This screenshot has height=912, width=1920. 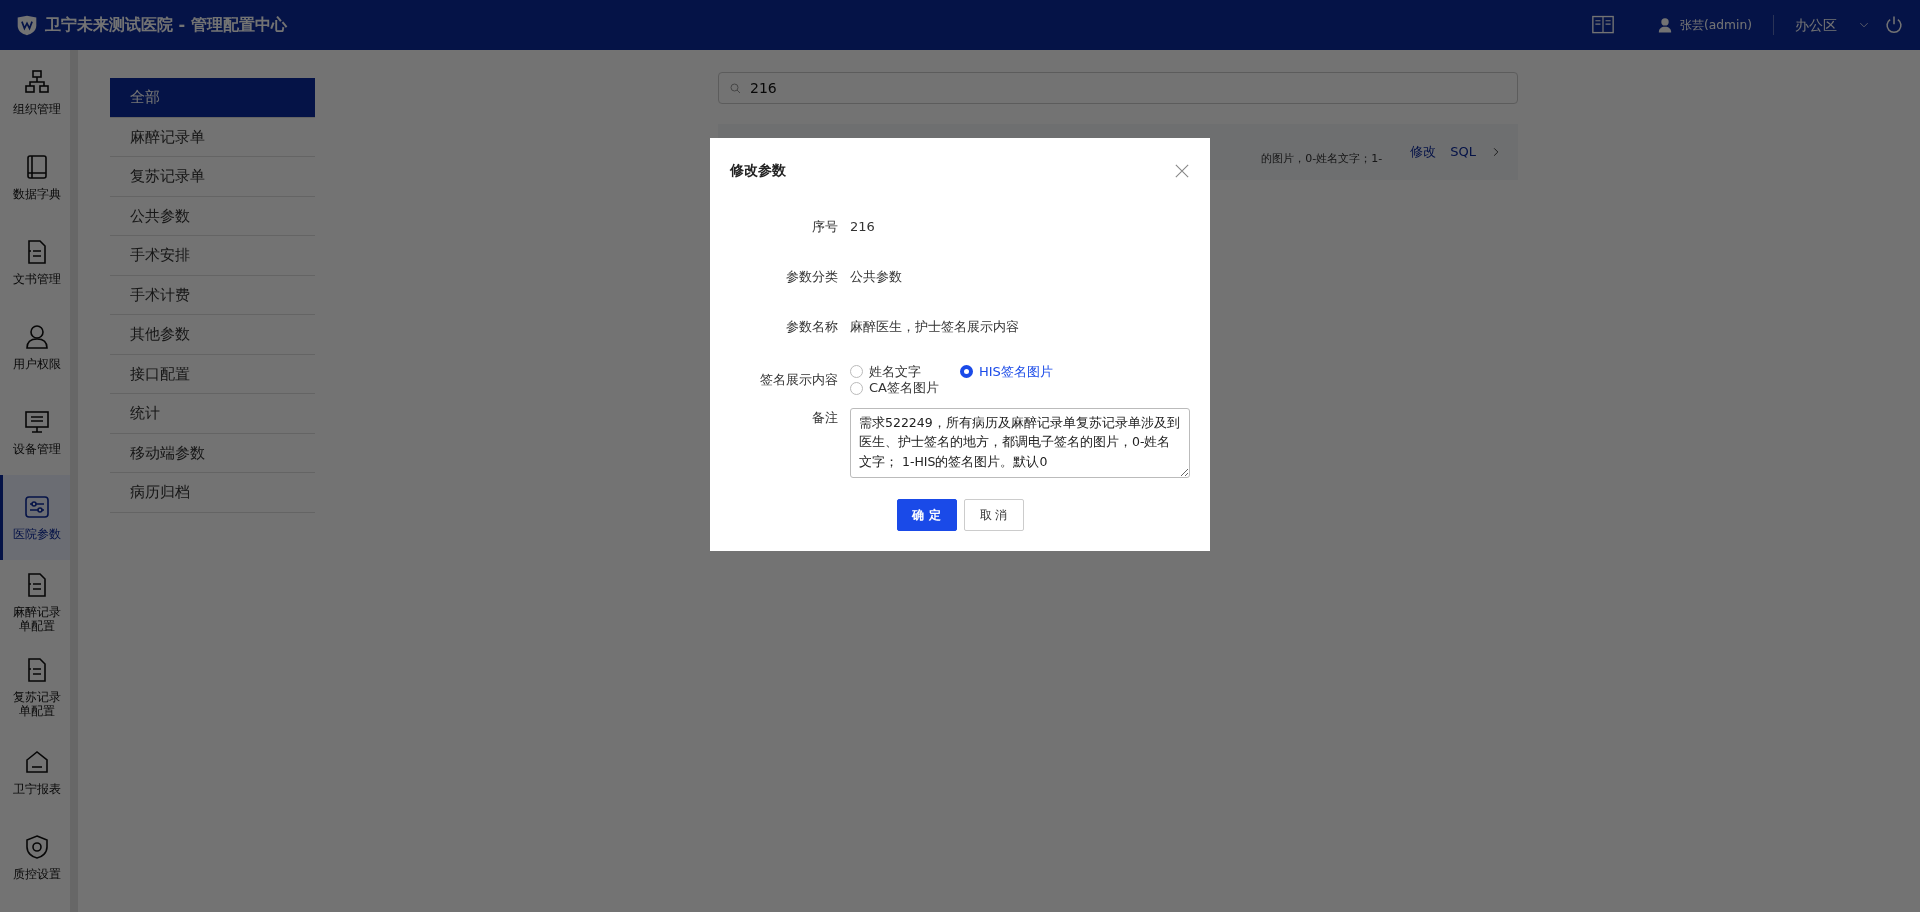 I want to click on search-icon, so click(x=735, y=88).